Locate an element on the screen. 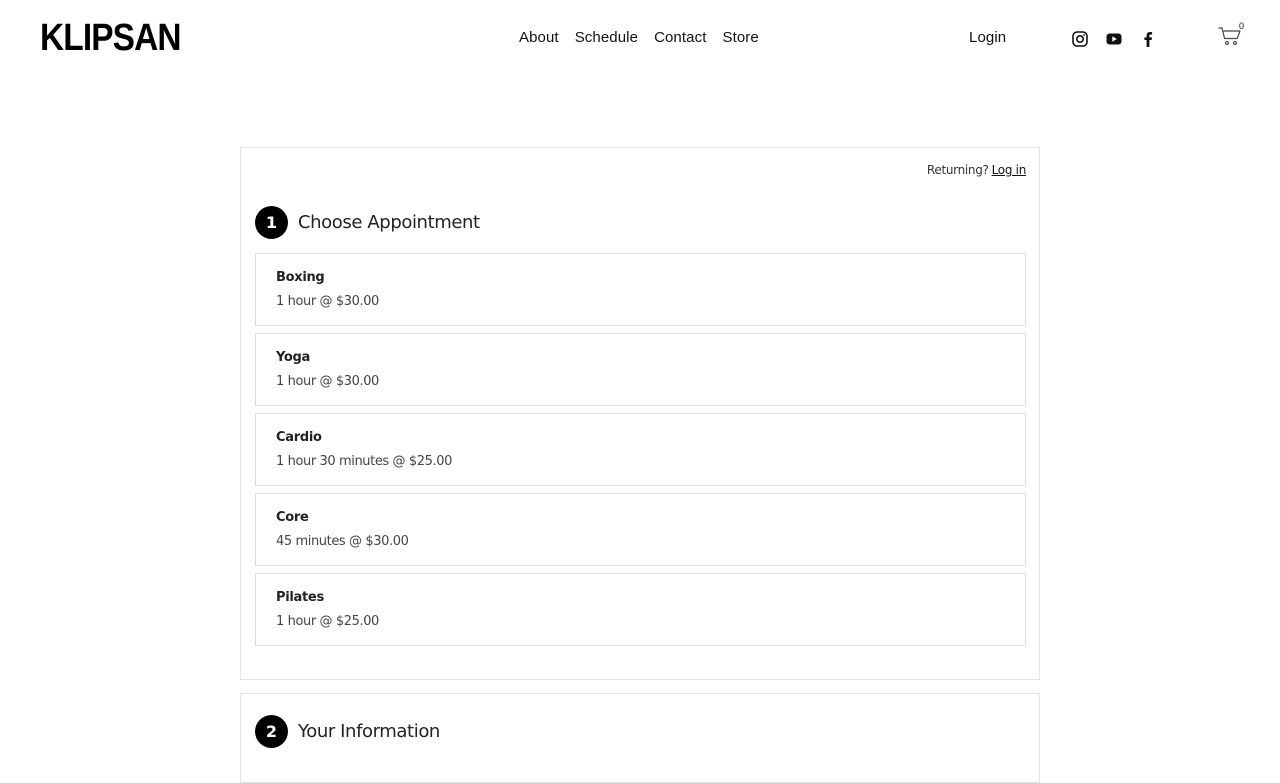 This screenshot has width=1280, height=783. nav-contact: Contact is located at coordinates (680, 38).